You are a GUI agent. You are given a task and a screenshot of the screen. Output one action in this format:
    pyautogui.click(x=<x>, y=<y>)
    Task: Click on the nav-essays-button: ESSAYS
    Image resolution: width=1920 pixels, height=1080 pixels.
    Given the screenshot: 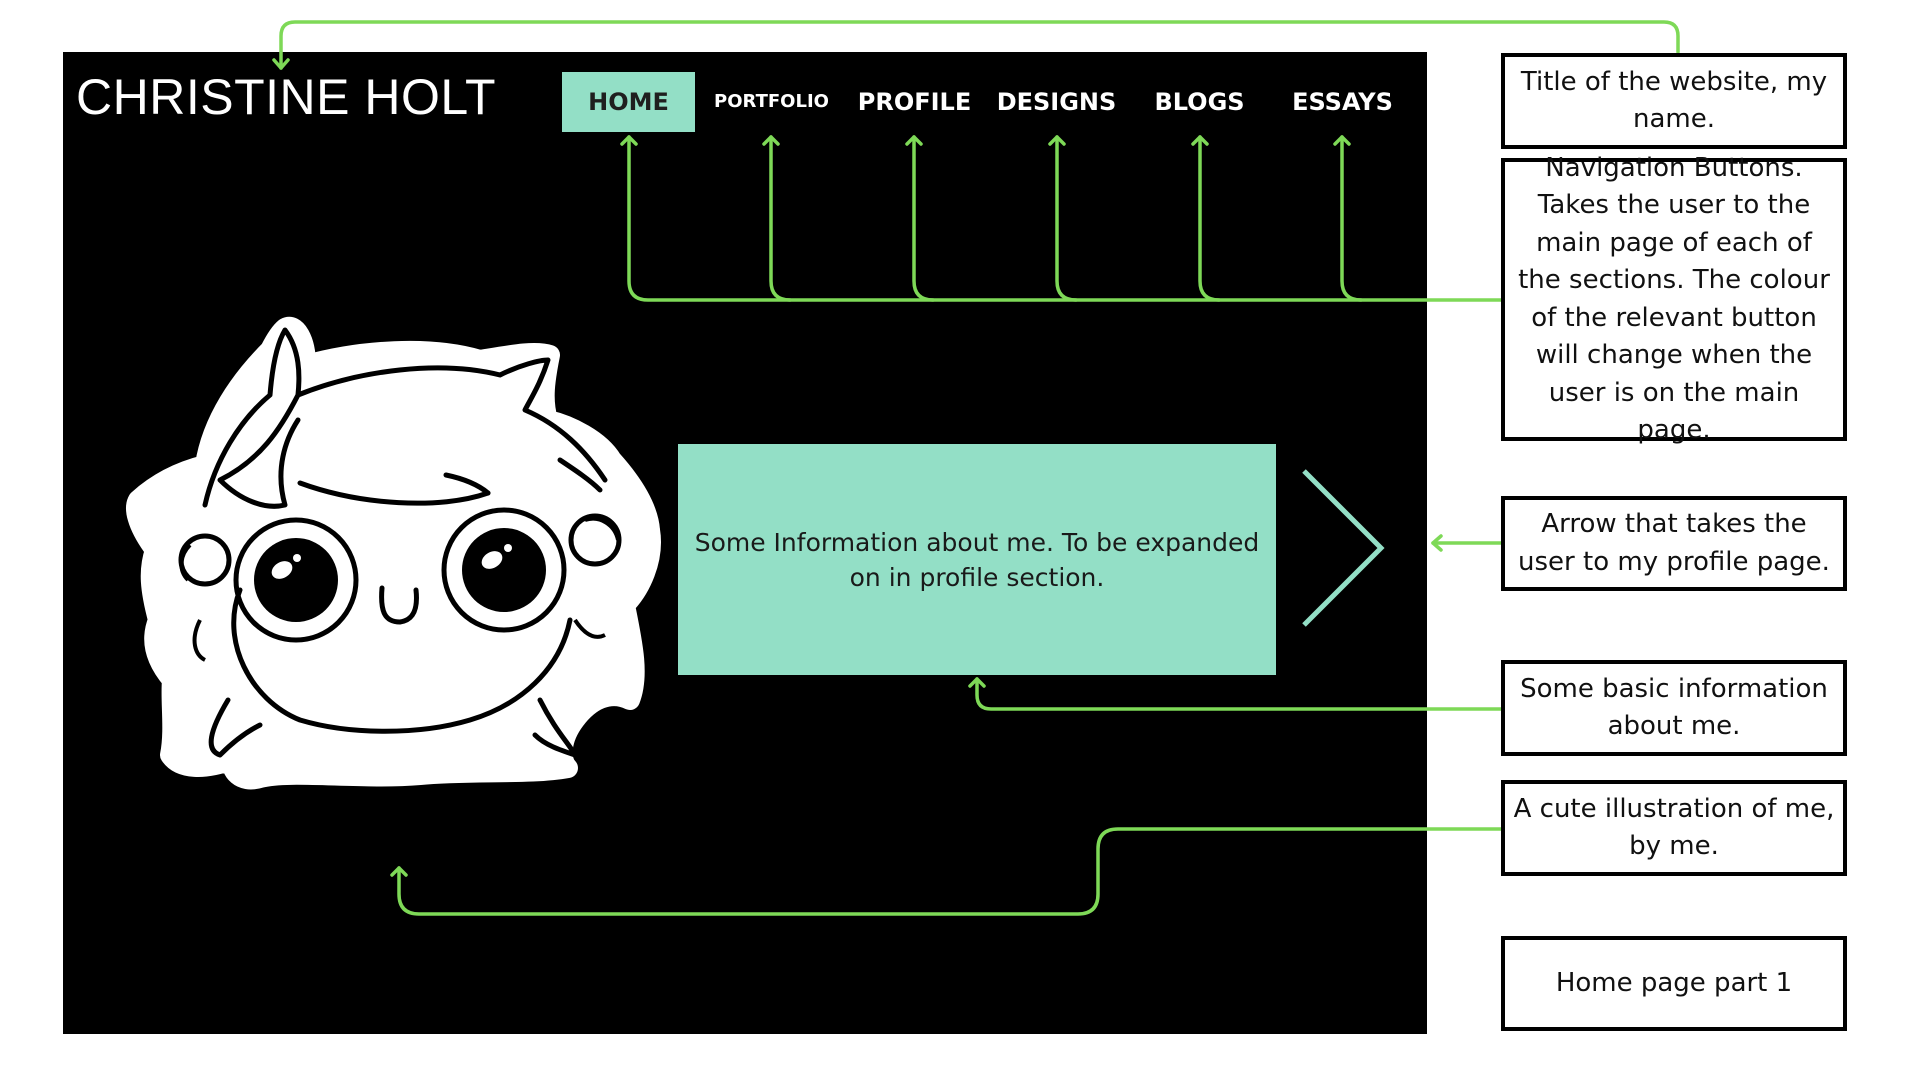 What is the action you would take?
    pyautogui.click(x=1342, y=102)
    